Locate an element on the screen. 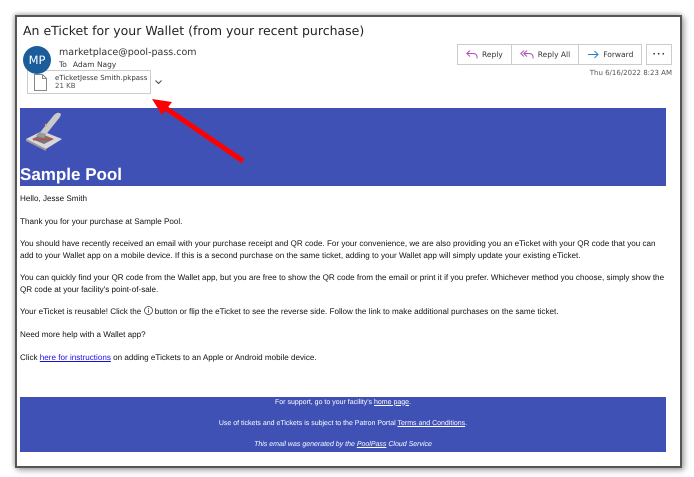 The height and width of the screenshot is (477, 694). forward-arrow-icon is located at coordinates (593, 54).